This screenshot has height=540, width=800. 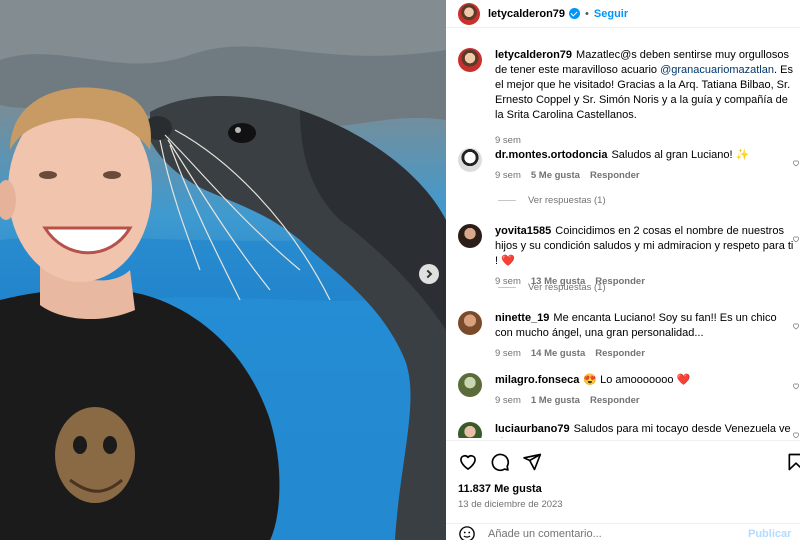 What do you see at coordinates (510, 504) in the screenshot?
I see `post-date: 13 de diciembre de 2023` at bounding box center [510, 504].